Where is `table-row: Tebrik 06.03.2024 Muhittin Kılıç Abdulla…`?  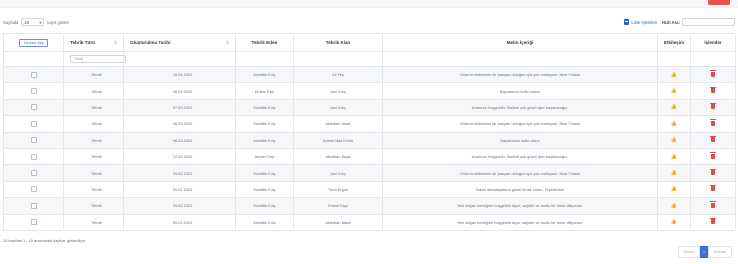 table-row: Tebrik 06.03.2024 Muhittin Kılıç Abdulla… is located at coordinates (369, 124).